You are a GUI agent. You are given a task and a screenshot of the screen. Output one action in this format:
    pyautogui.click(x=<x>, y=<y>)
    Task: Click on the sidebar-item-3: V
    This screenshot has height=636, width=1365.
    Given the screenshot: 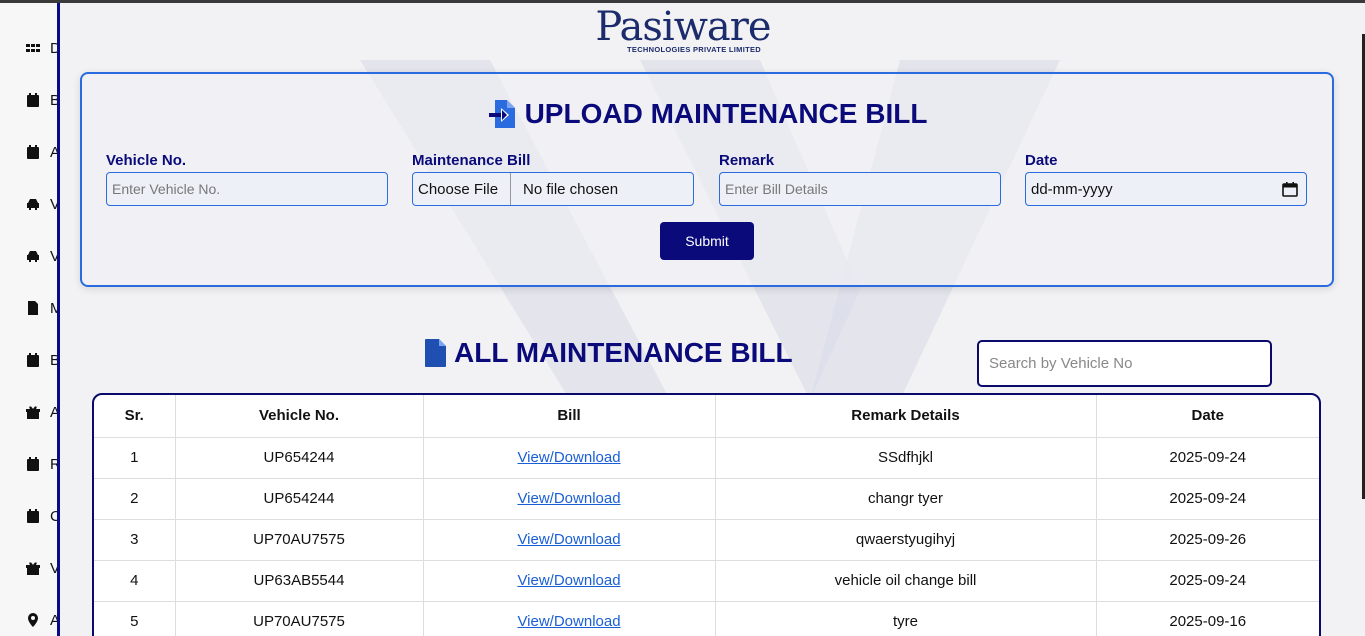 What is the action you would take?
    pyautogui.click(x=42, y=204)
    